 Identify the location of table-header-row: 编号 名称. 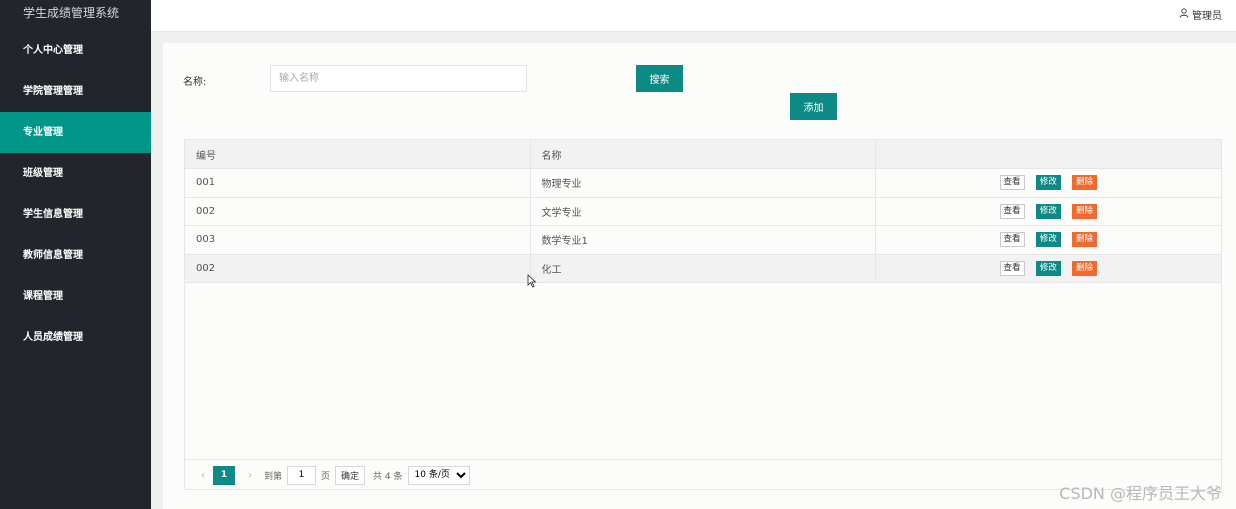
(703, 154).